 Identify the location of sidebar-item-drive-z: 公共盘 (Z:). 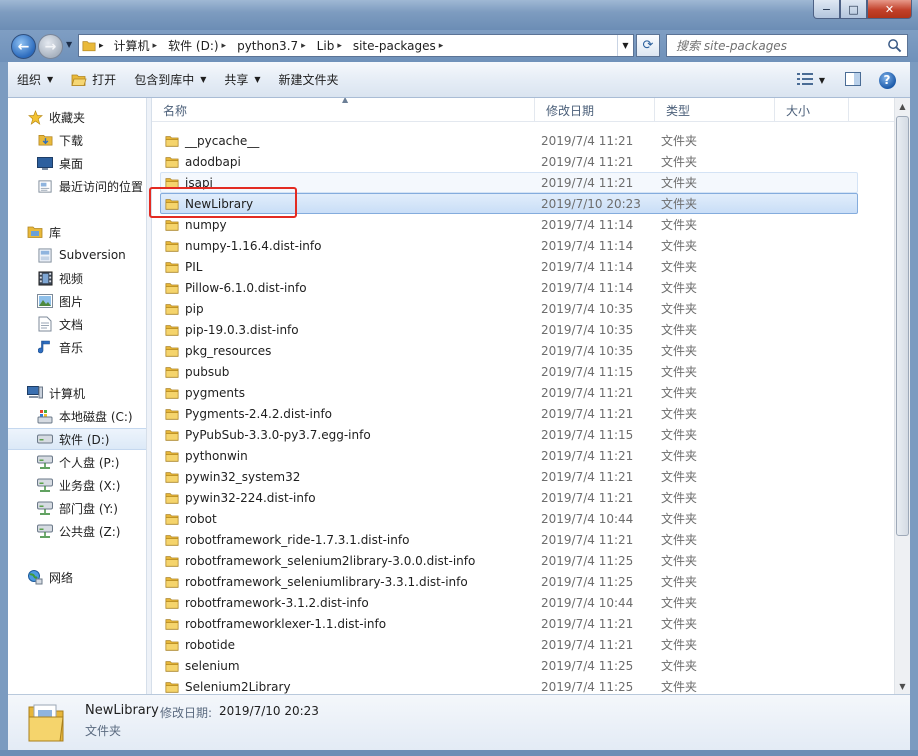
(77, 531).